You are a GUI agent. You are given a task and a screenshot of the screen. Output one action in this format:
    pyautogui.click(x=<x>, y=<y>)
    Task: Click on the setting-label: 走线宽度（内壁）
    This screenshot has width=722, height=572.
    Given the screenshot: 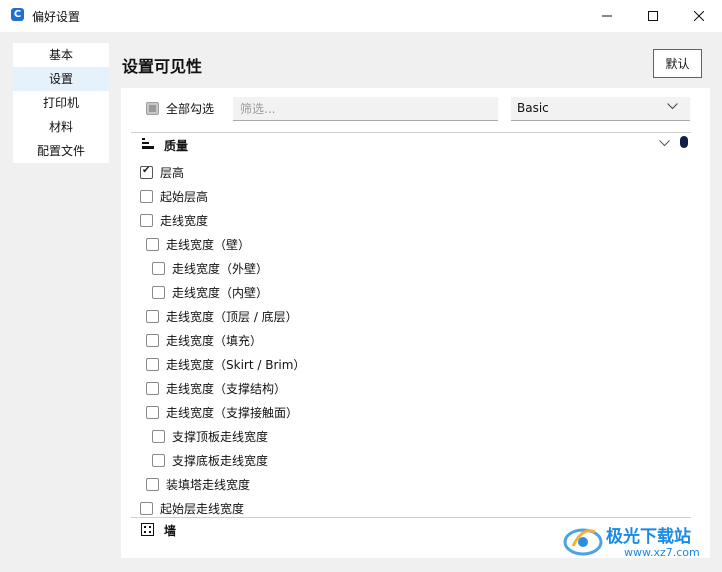 What is the action you would take?
    pyautogui.click(x=220, y=293)
    